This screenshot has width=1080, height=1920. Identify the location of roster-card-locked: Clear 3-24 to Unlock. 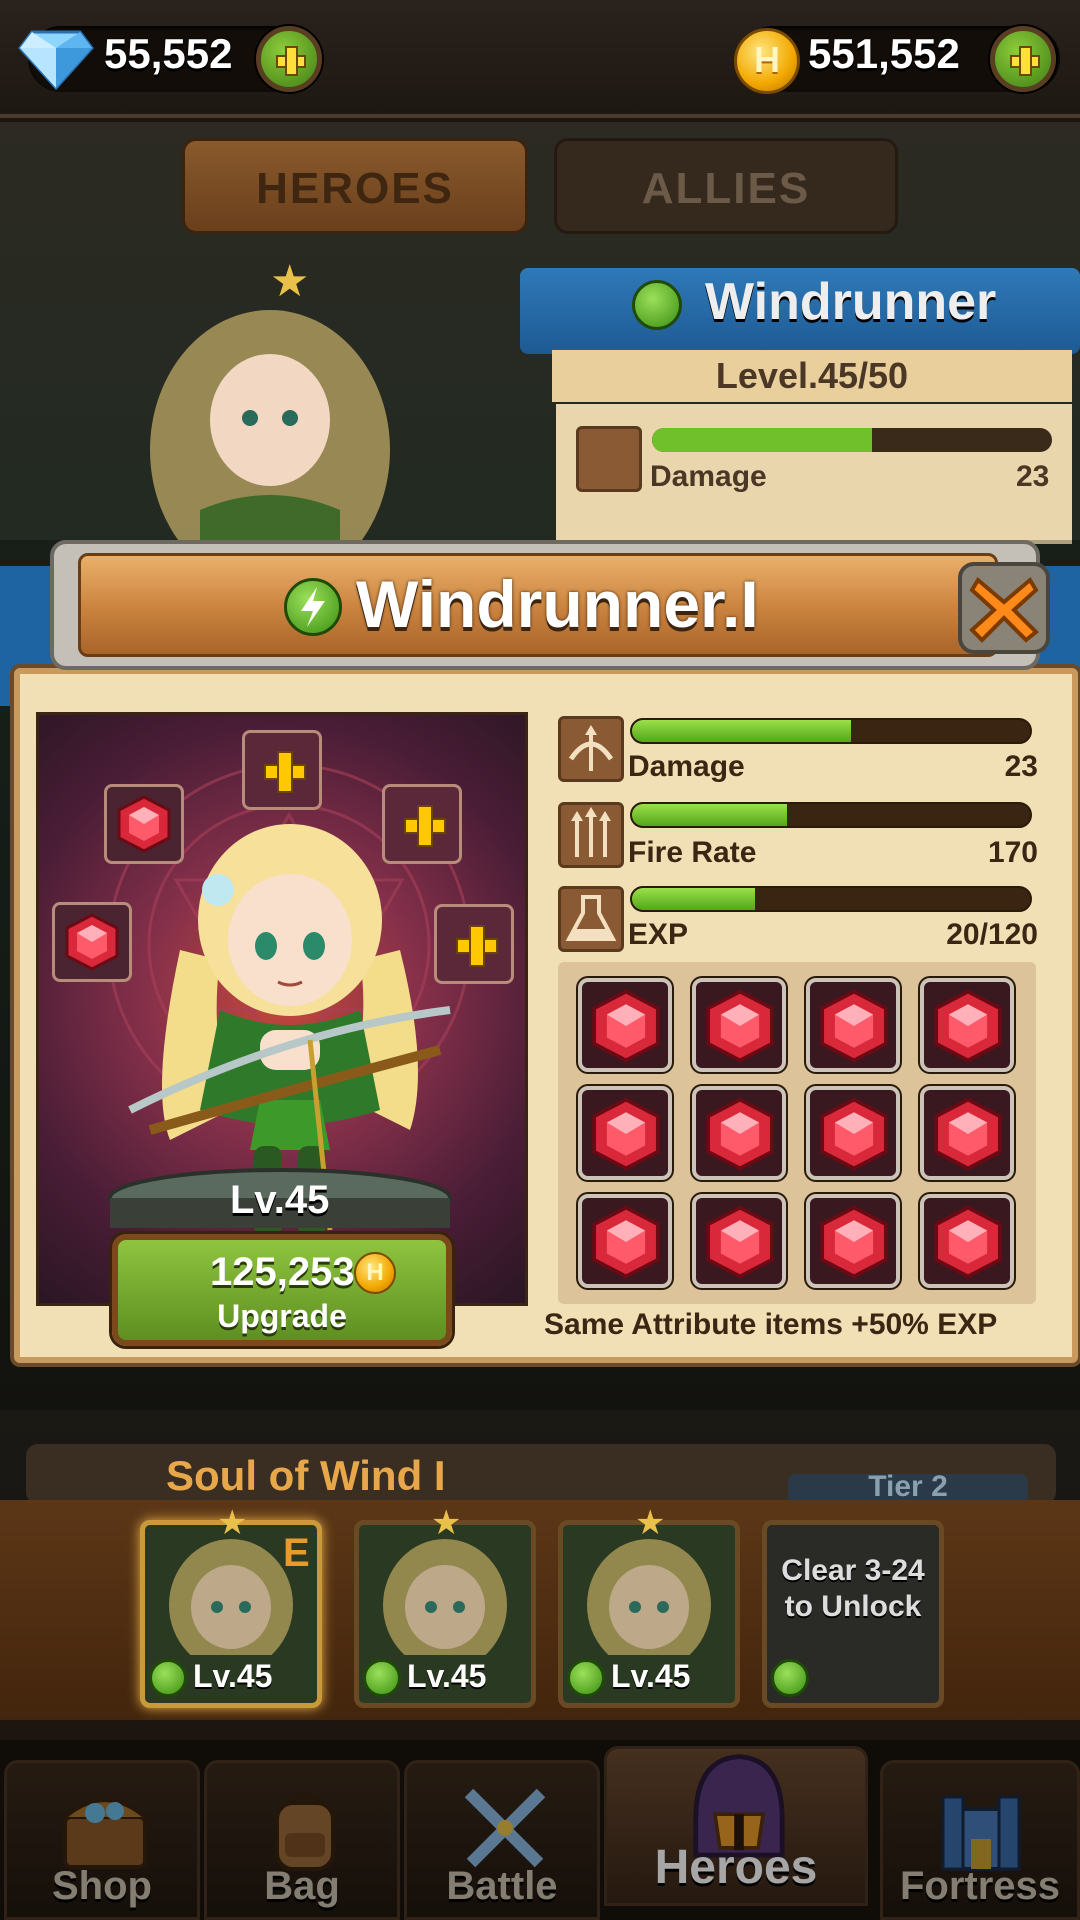
(853, 1614).